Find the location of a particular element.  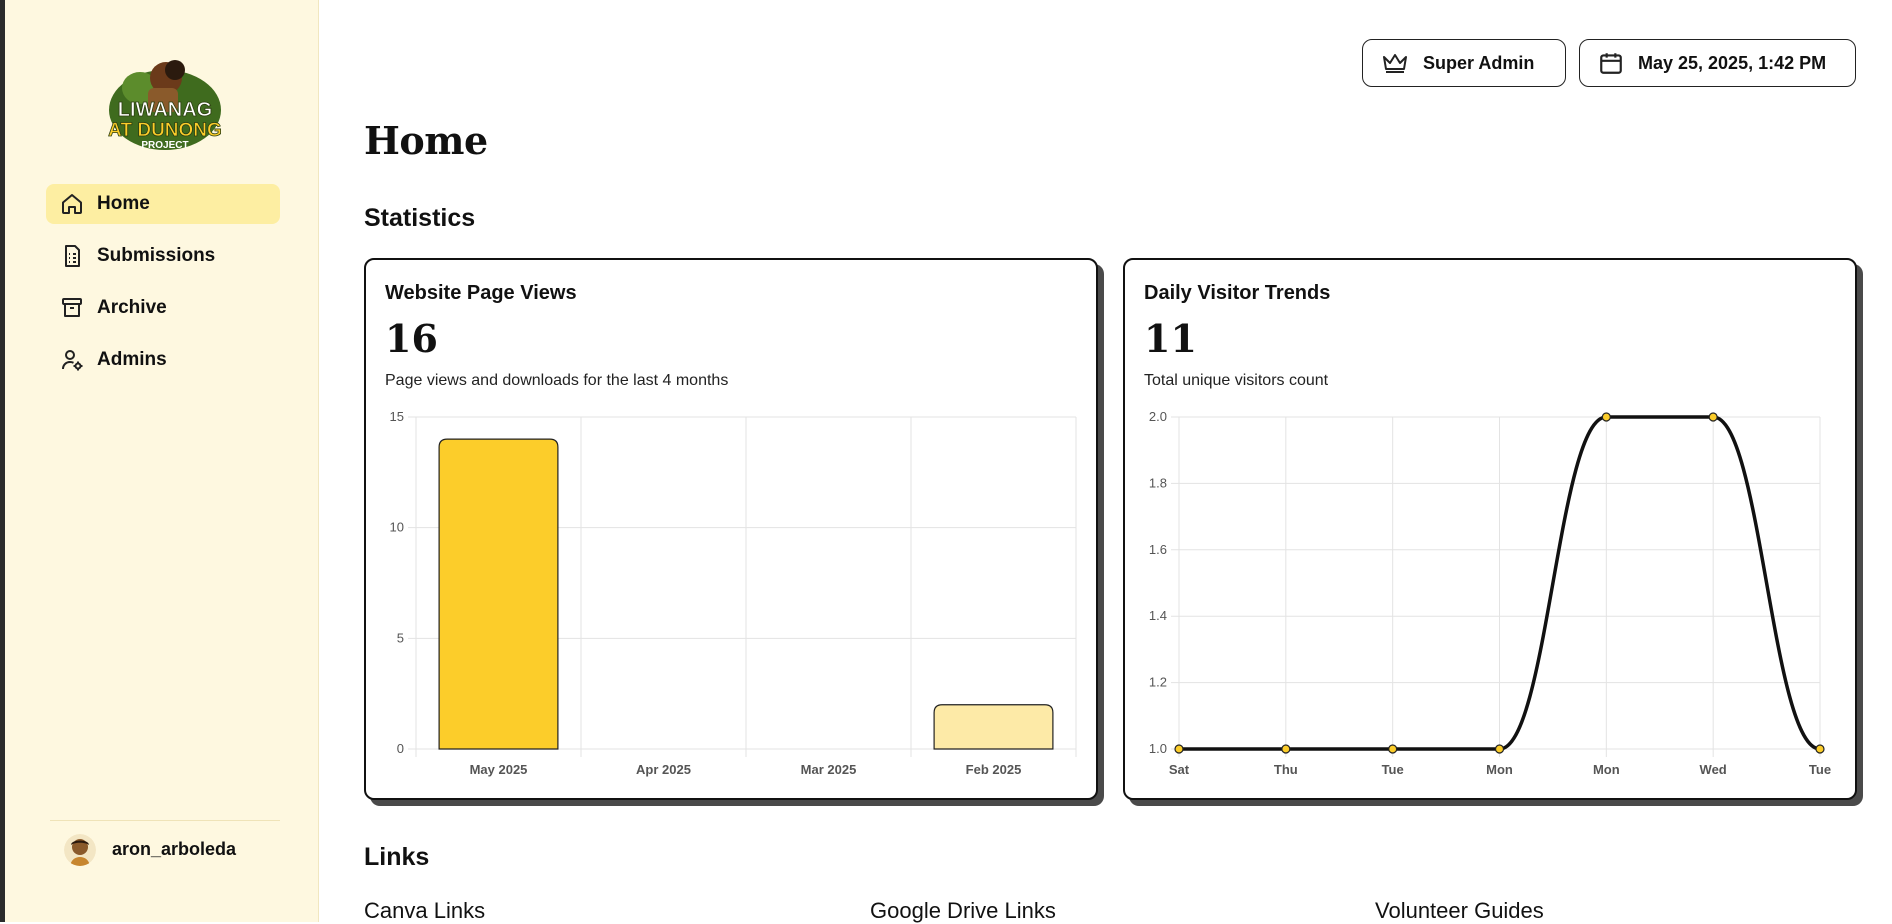

sidebar-item-label: Admins is located at coordinates (132, 359).